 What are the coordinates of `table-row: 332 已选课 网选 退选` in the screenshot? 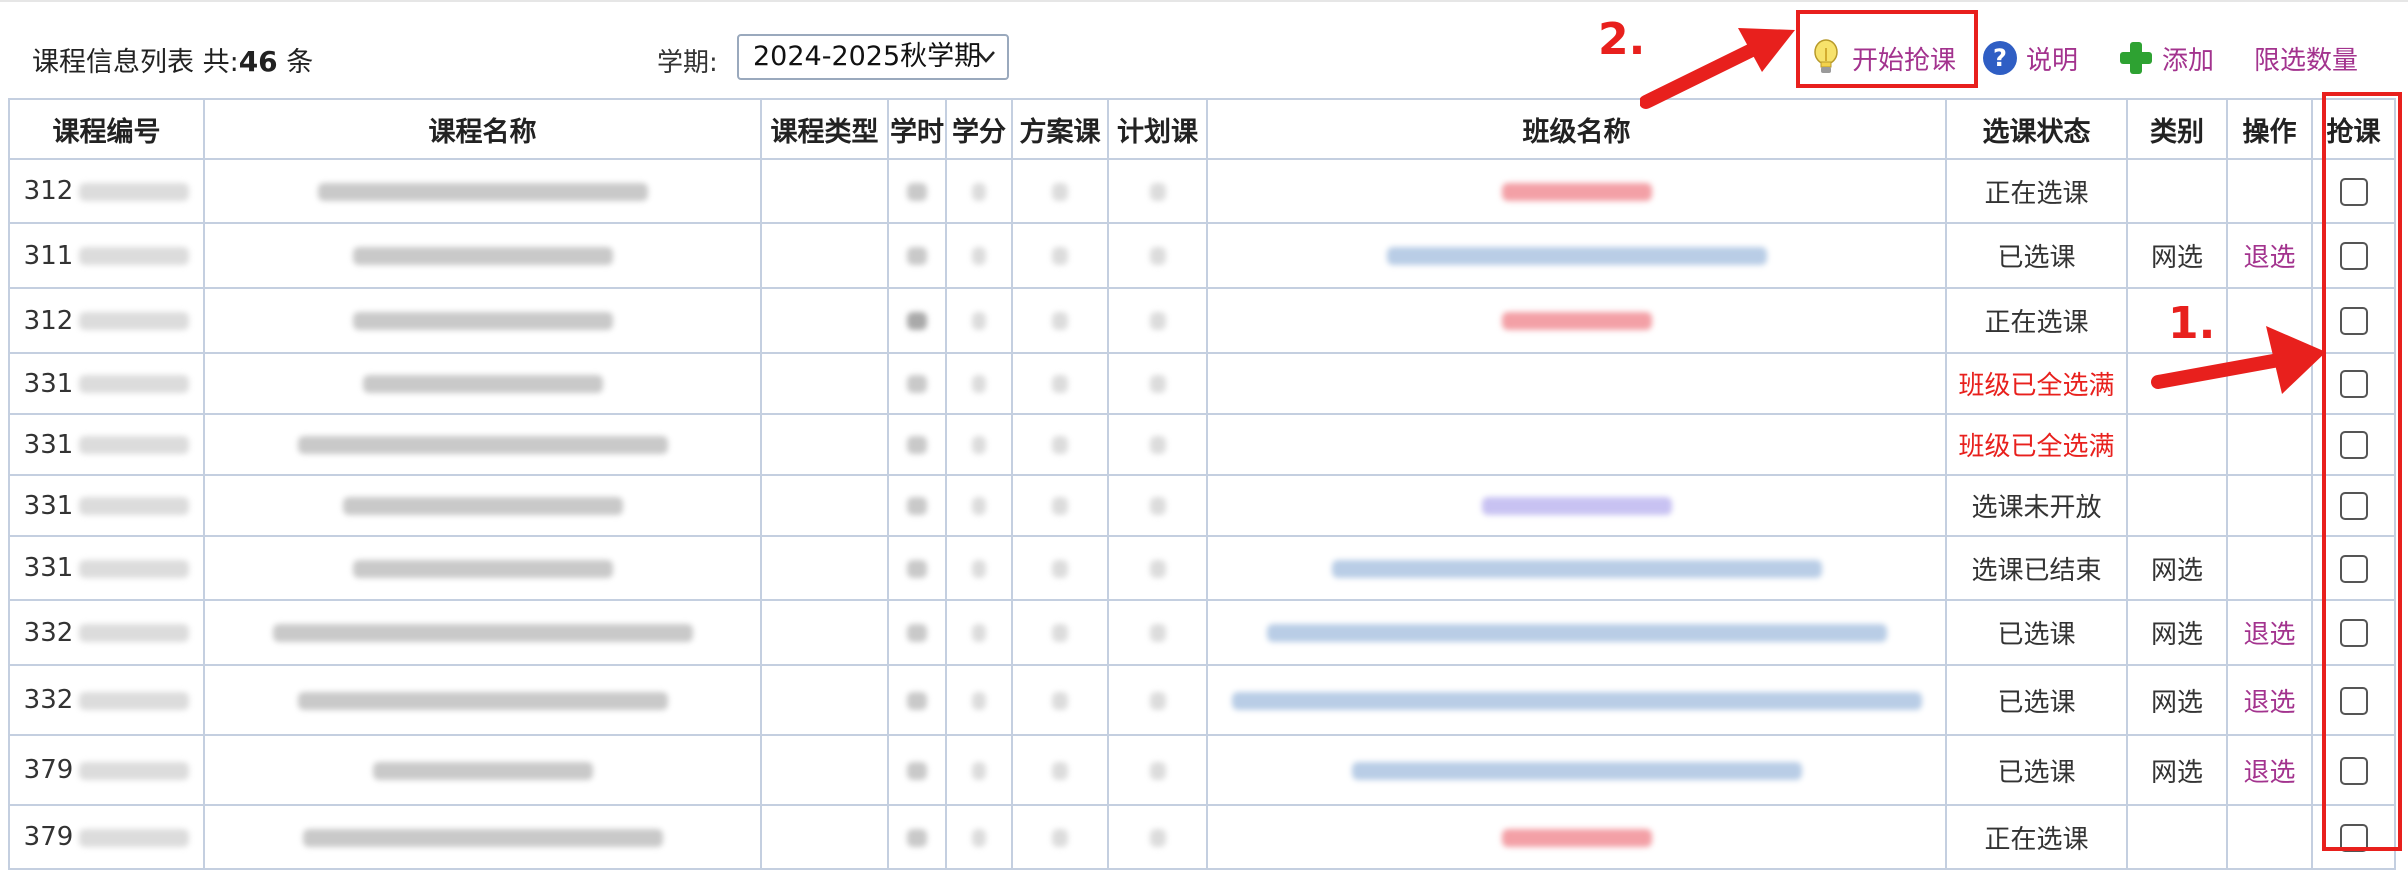 It's located at (1202, 700).